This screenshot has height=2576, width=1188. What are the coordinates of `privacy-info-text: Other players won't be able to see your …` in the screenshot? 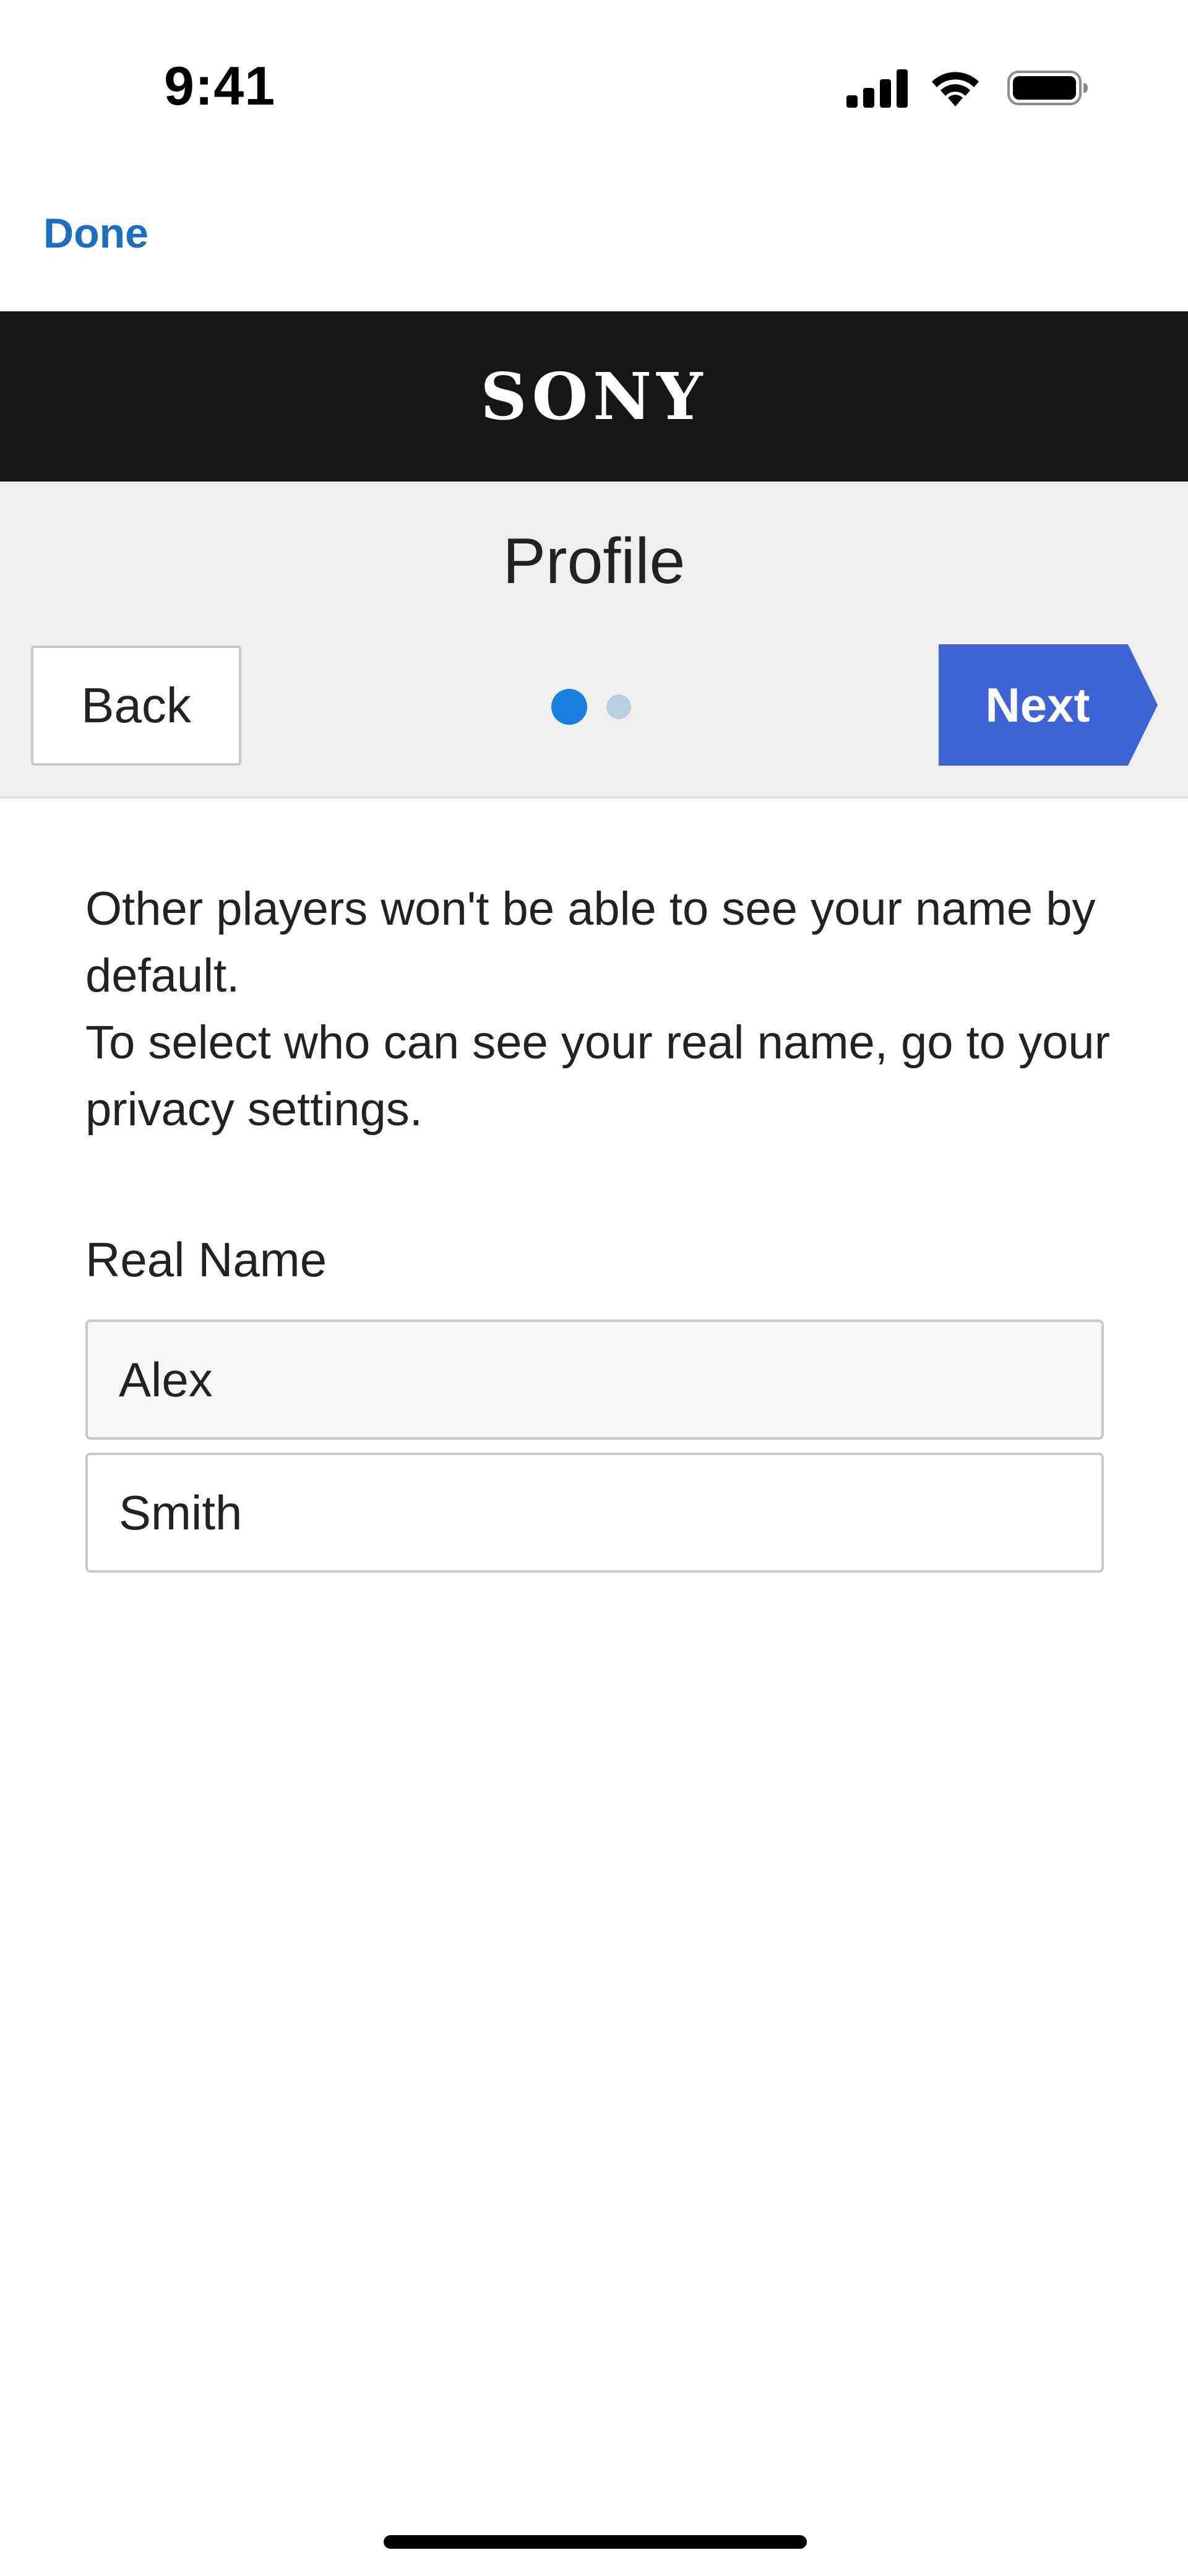 It's located at (608, 1009).